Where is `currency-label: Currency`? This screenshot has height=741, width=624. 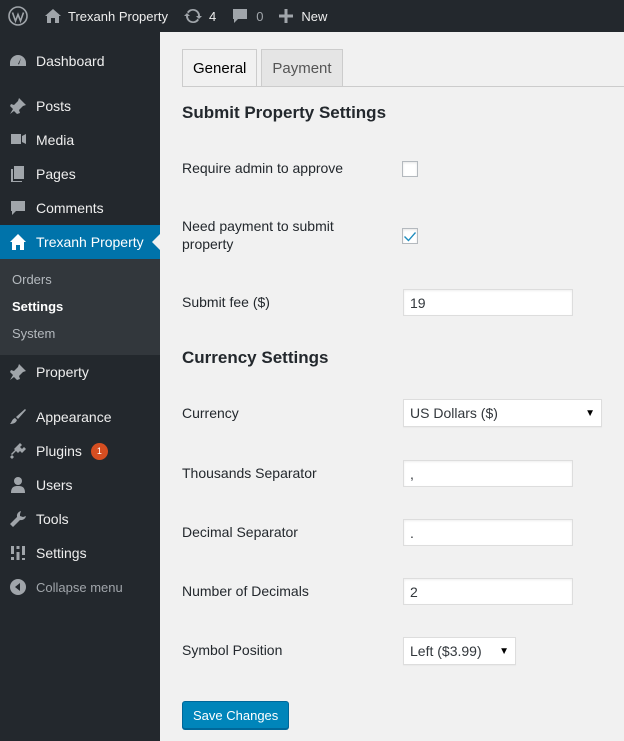
currency-label: Currency is located at coordinates (210, 413).